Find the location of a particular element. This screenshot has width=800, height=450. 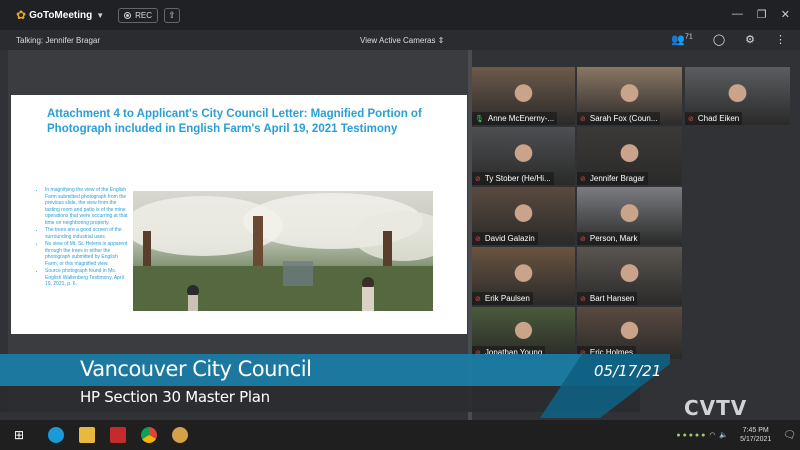

participant-name: Person, Mark is located at coordinates (613, 238).